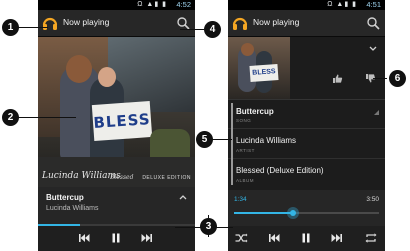  Describe the element at coordinates (212, 29) in the screenshot. I see `callout-4: 4` at that location.